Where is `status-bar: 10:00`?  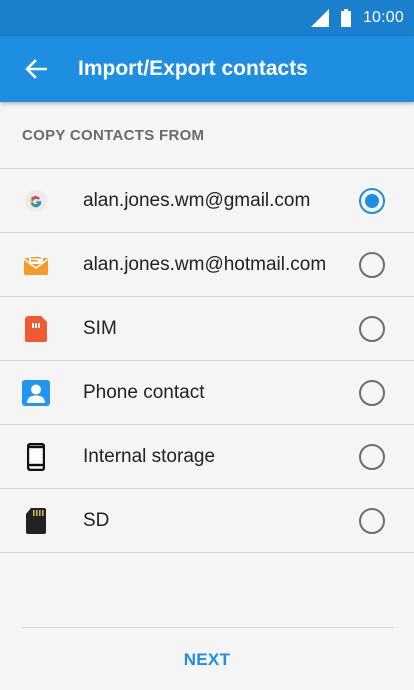
status-bar: 10:00 is located at coordinates (207, 18).